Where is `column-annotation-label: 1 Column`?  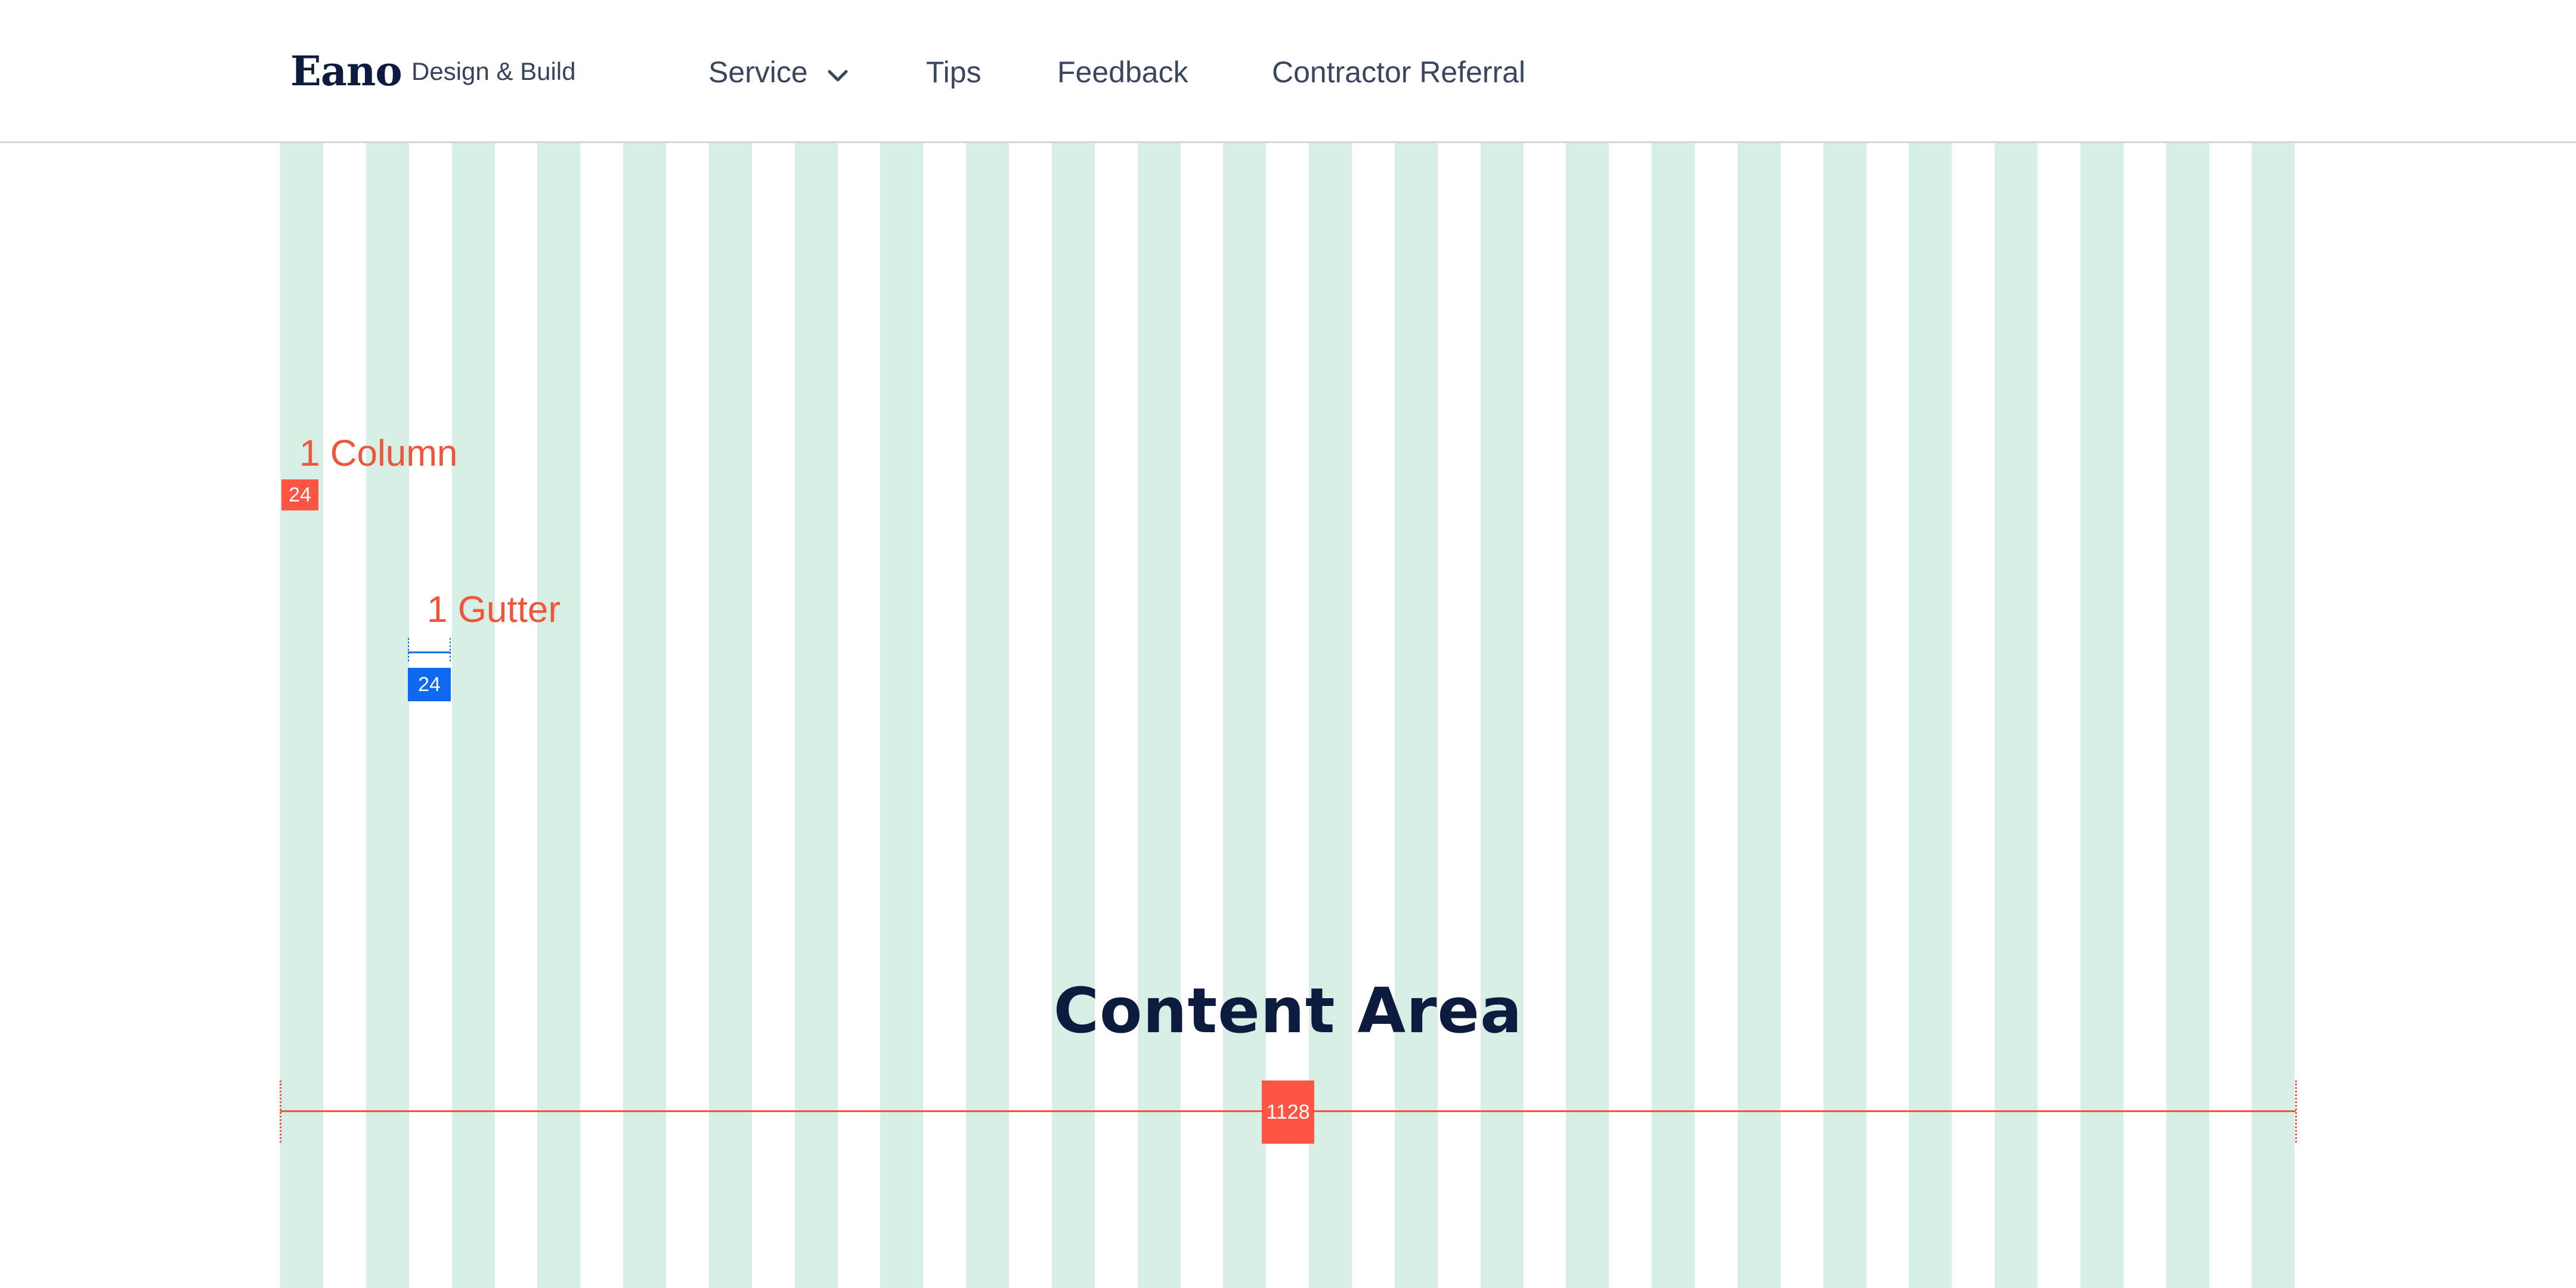
column-annotation-label: 1 Column is located at coordinates (379, 454).